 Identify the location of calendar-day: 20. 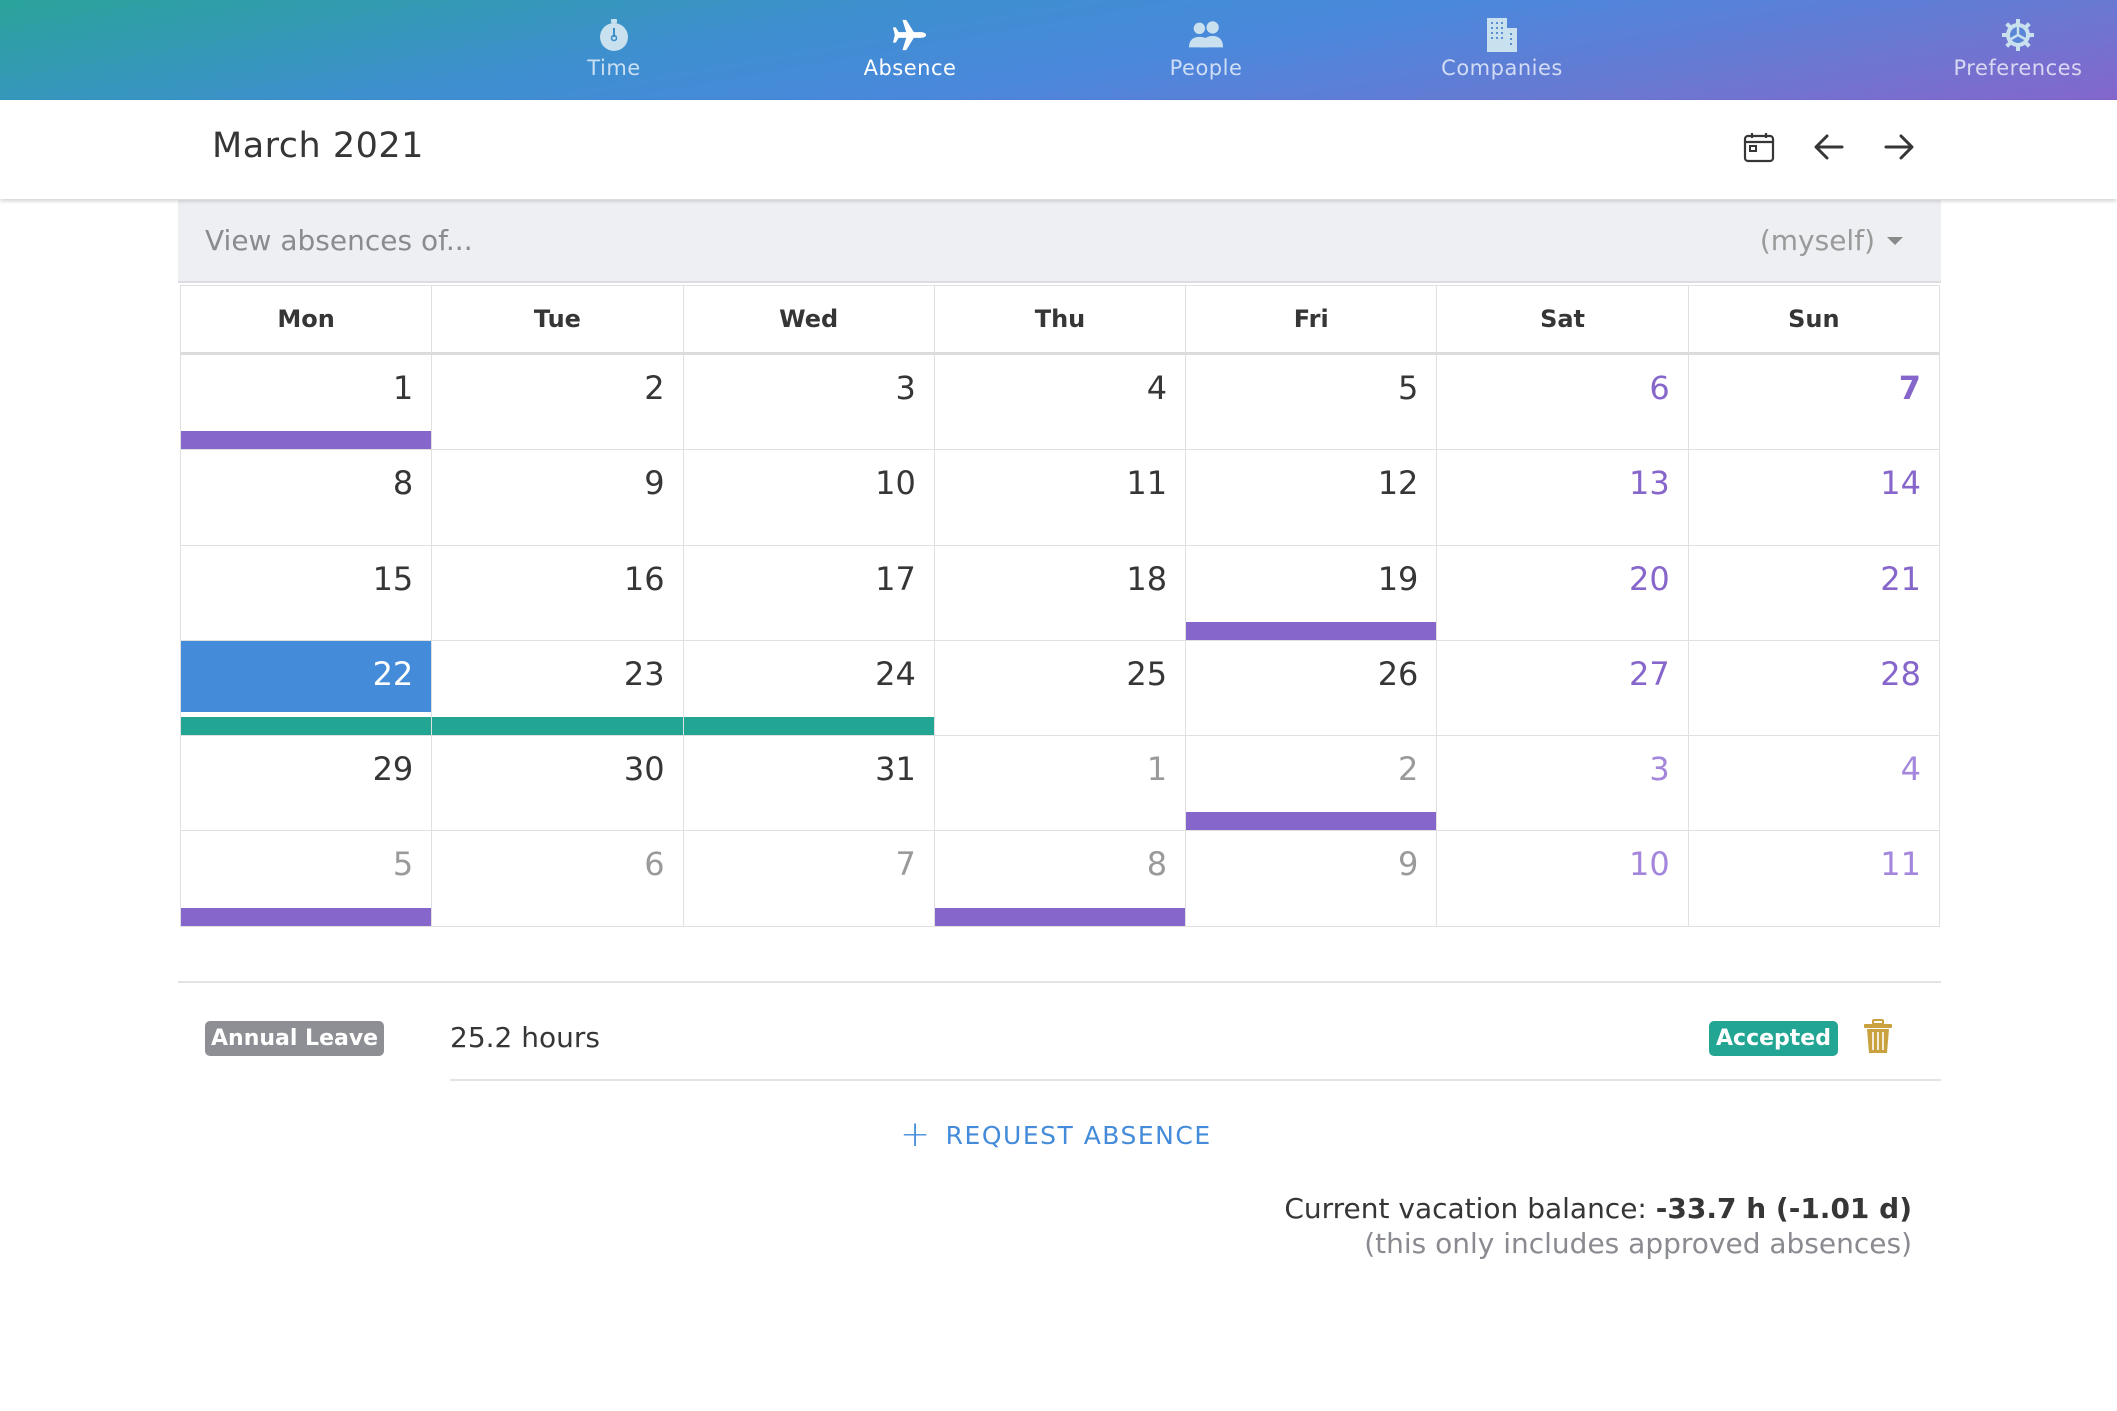
(1563, 592).